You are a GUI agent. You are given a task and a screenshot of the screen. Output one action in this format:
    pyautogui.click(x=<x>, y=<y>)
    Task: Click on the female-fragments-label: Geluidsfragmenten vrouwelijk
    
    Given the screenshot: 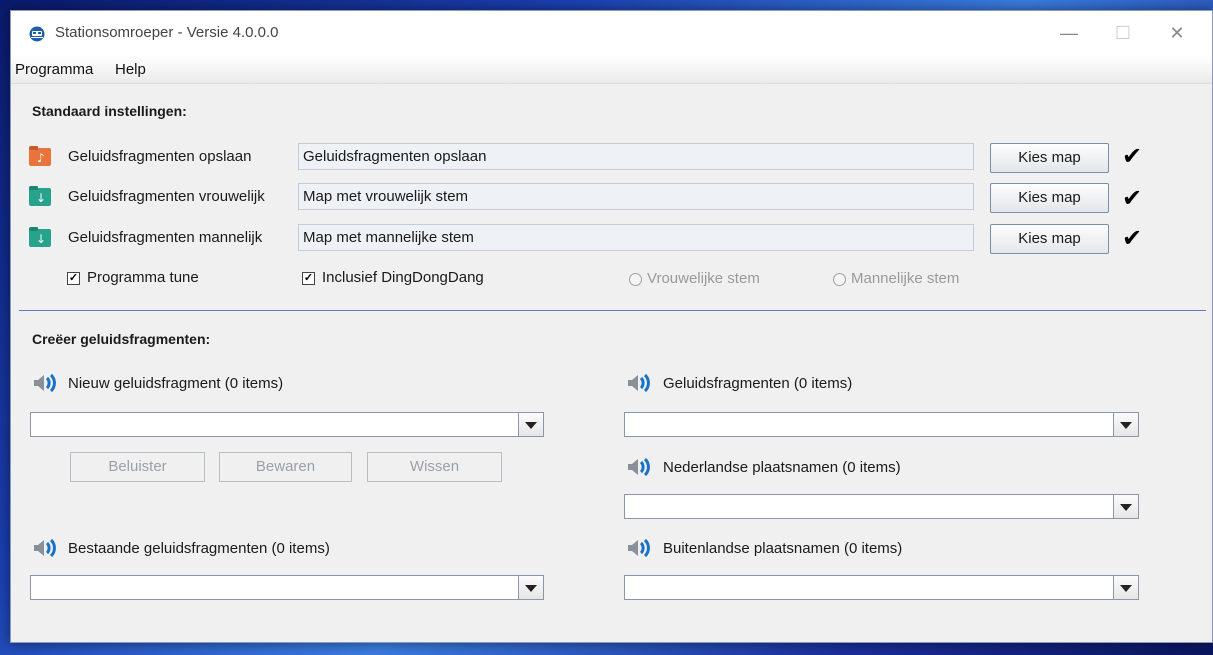 What is the action you would take?
    pyautogui.click(x=166, y=196)
    